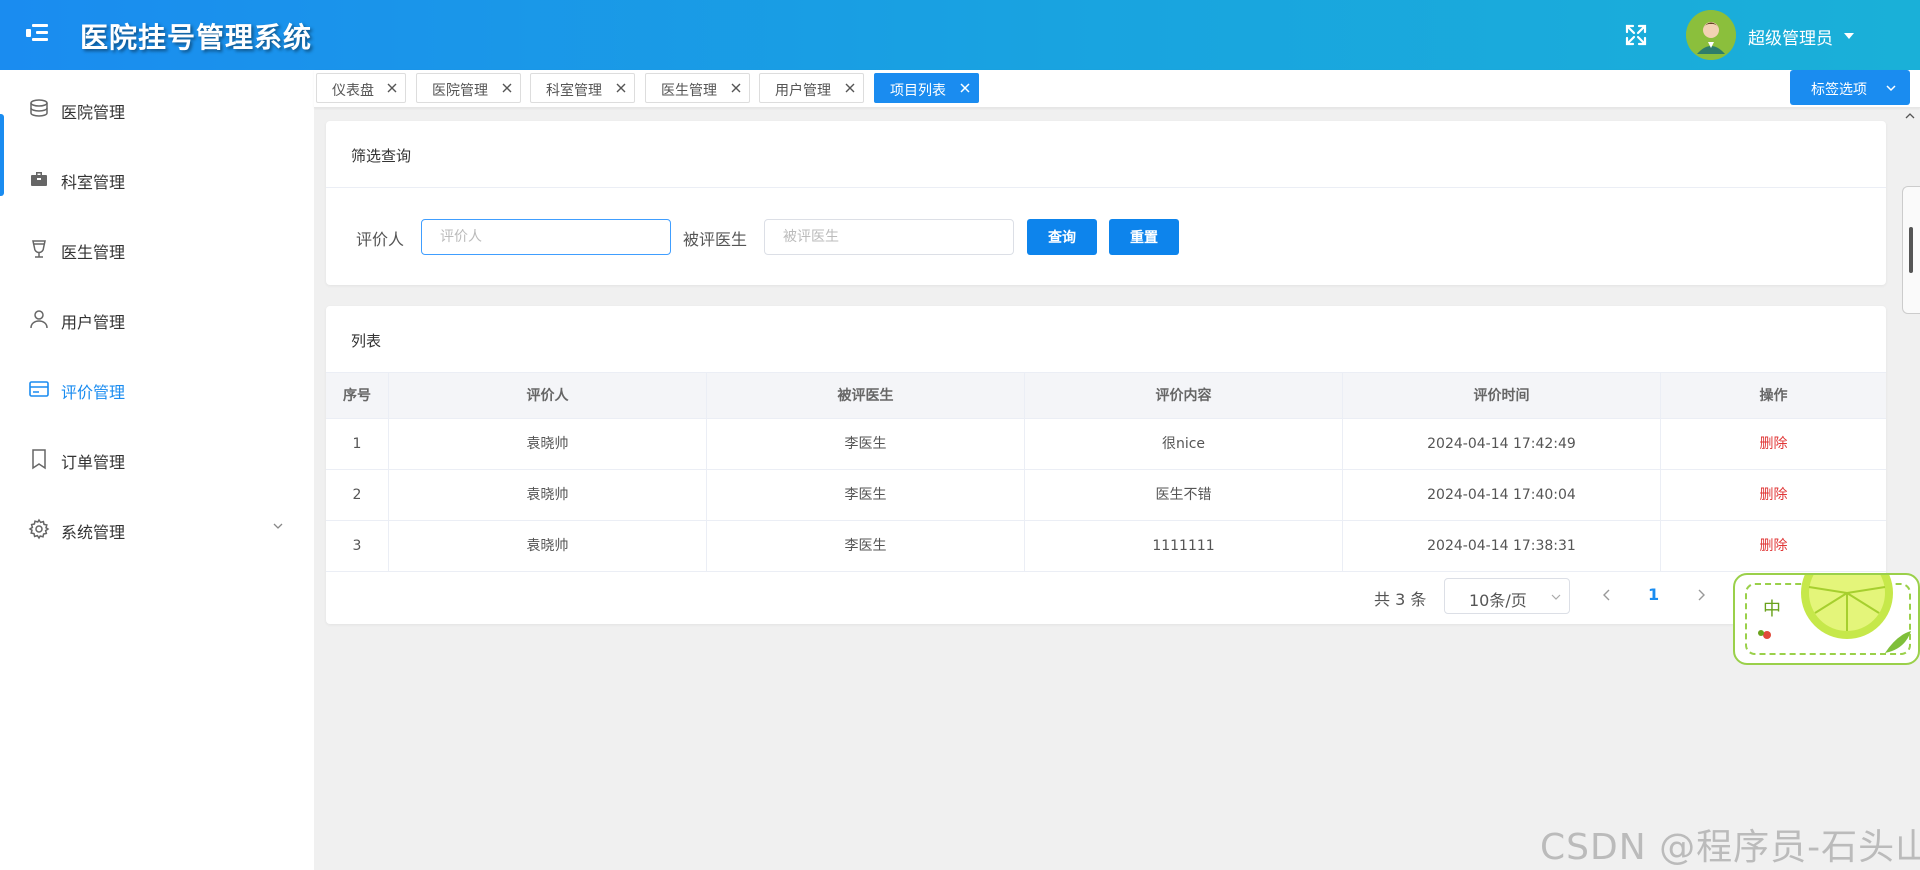 This screenshot has width=1920, height=870. I want to click on tab-hospital: 医院管理, so click(468, 88).